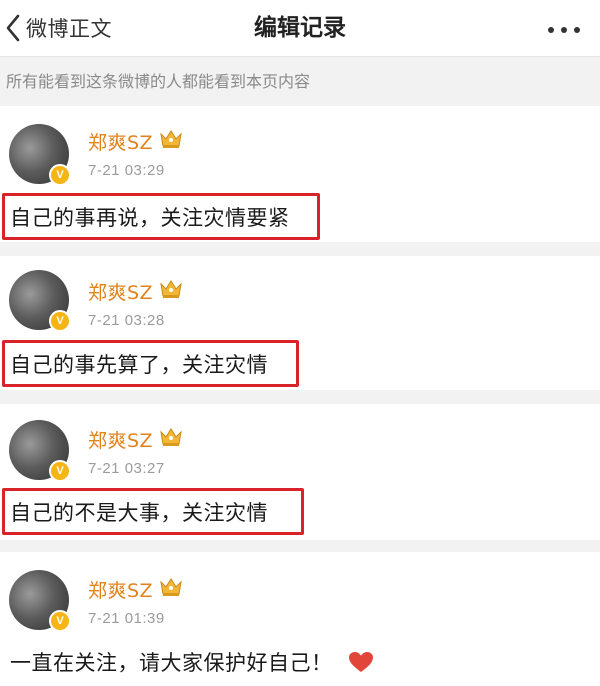 Image resolution: width=600 pixels, height=686 pixels. What do you see at coordinates (126, 170) in the screenshot?
I see `timestamp: 7-21 03:29` at bounding box center [126, 170].